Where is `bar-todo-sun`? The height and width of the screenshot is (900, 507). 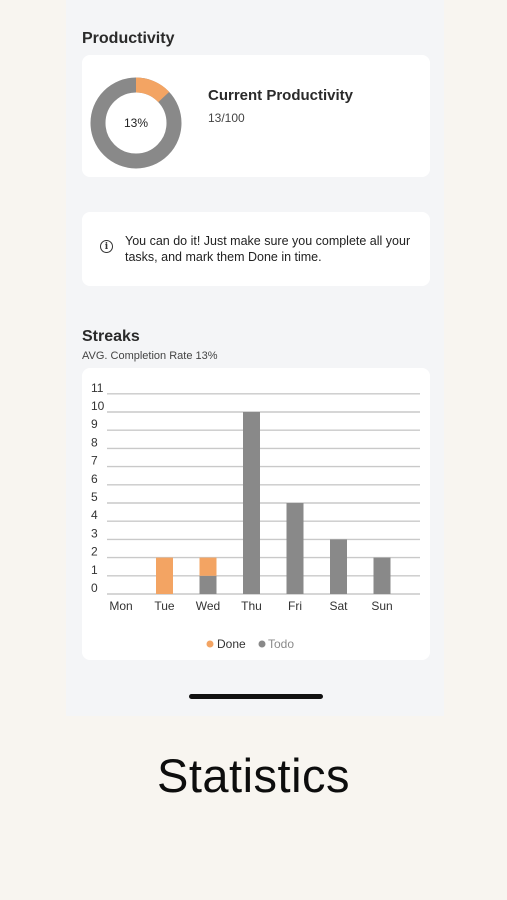 bar-todo-sun is located at coordinates (382, 575).